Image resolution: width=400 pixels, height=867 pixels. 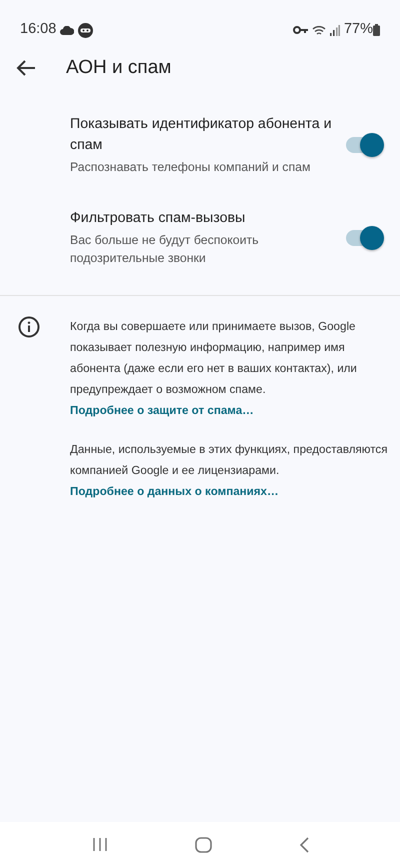 I want to click on home-icon, so click(x=203, y=844).